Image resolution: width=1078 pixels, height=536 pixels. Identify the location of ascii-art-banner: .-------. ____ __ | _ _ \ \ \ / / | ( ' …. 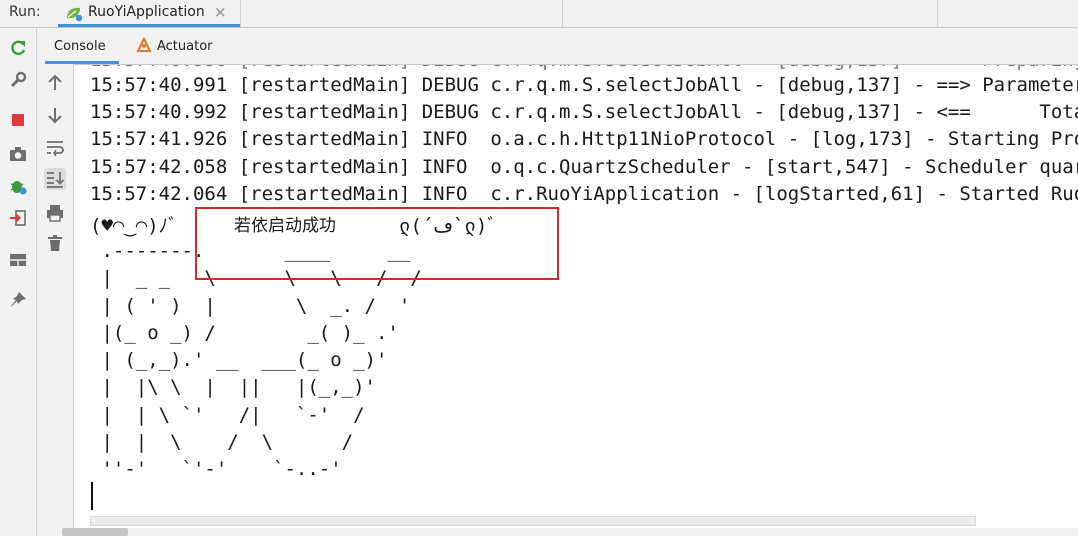
(261, 360).